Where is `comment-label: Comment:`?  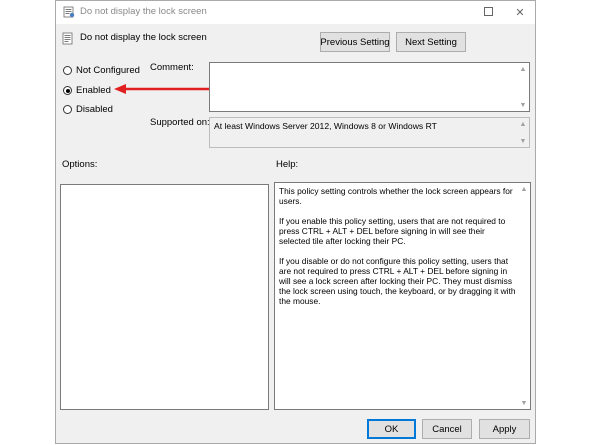 comment-label: Comment: is located at coordinates (172, 67).